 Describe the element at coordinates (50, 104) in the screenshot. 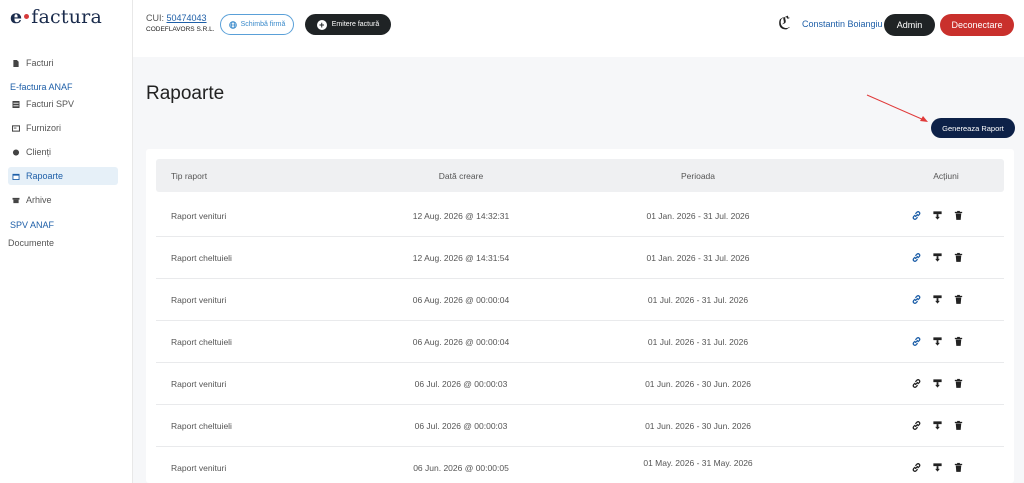

I see `sidebar-item-label: Facturi SPV` at that location.